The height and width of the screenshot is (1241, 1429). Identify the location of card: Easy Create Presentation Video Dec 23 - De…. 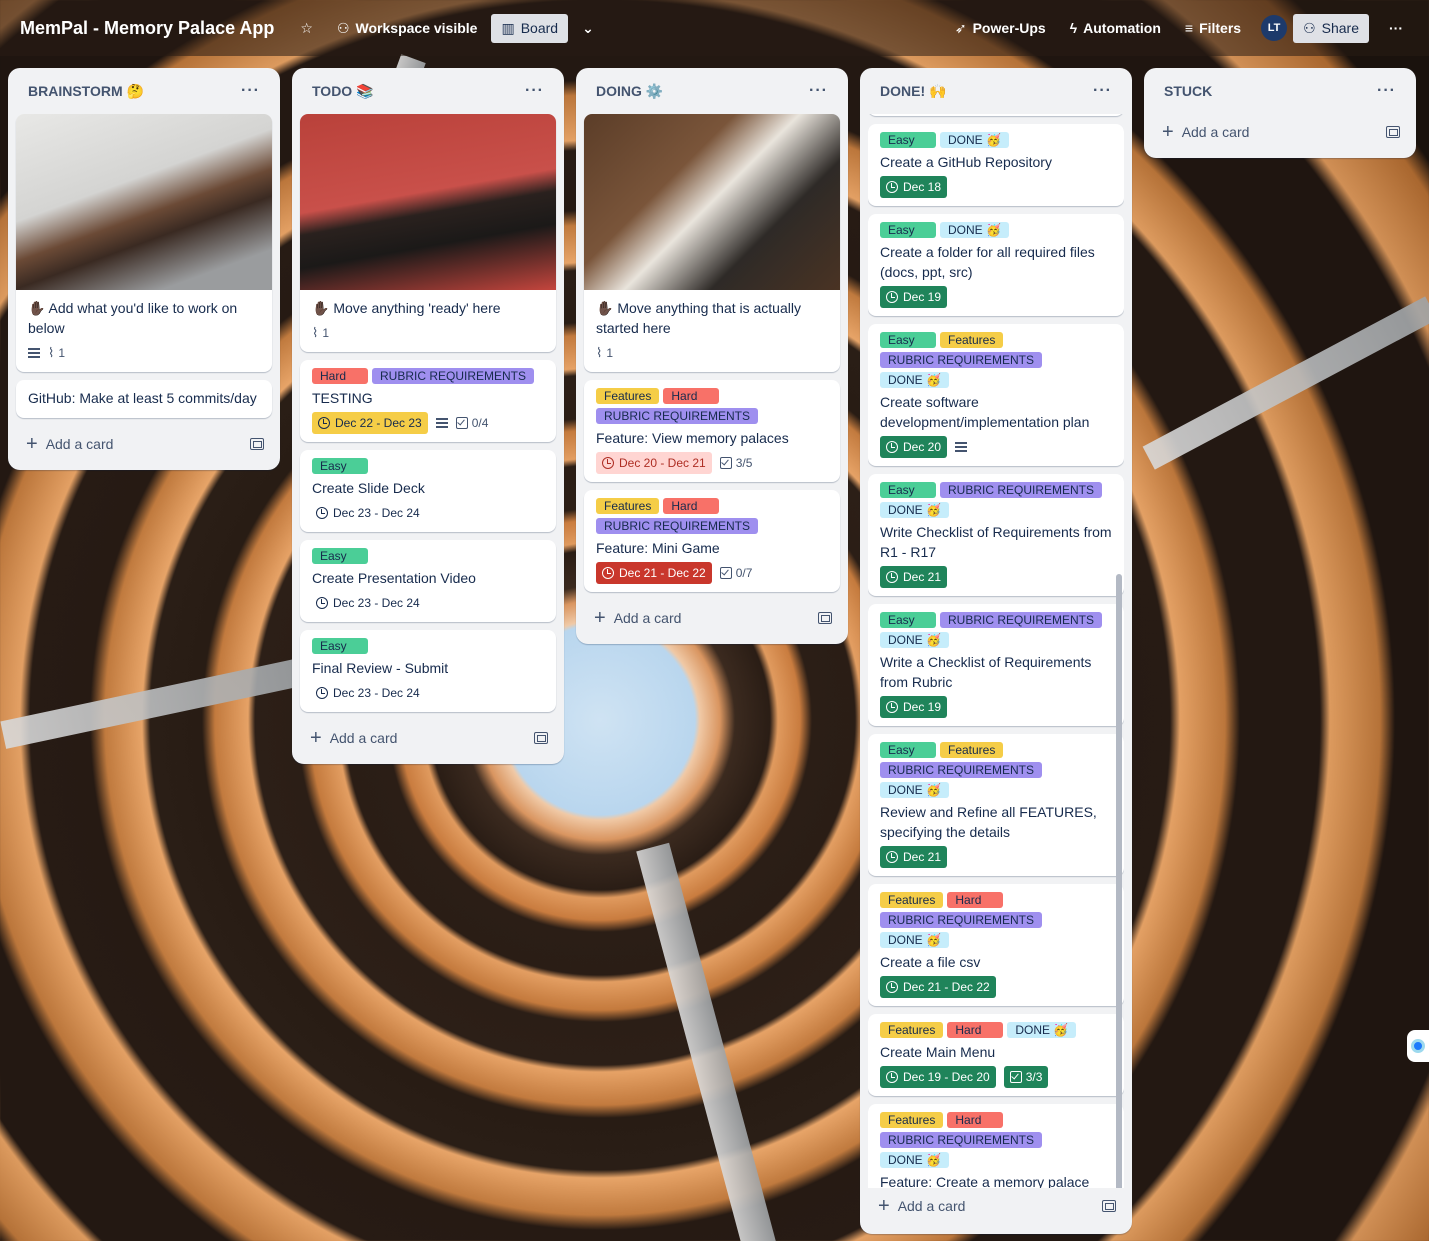
(428, 581).